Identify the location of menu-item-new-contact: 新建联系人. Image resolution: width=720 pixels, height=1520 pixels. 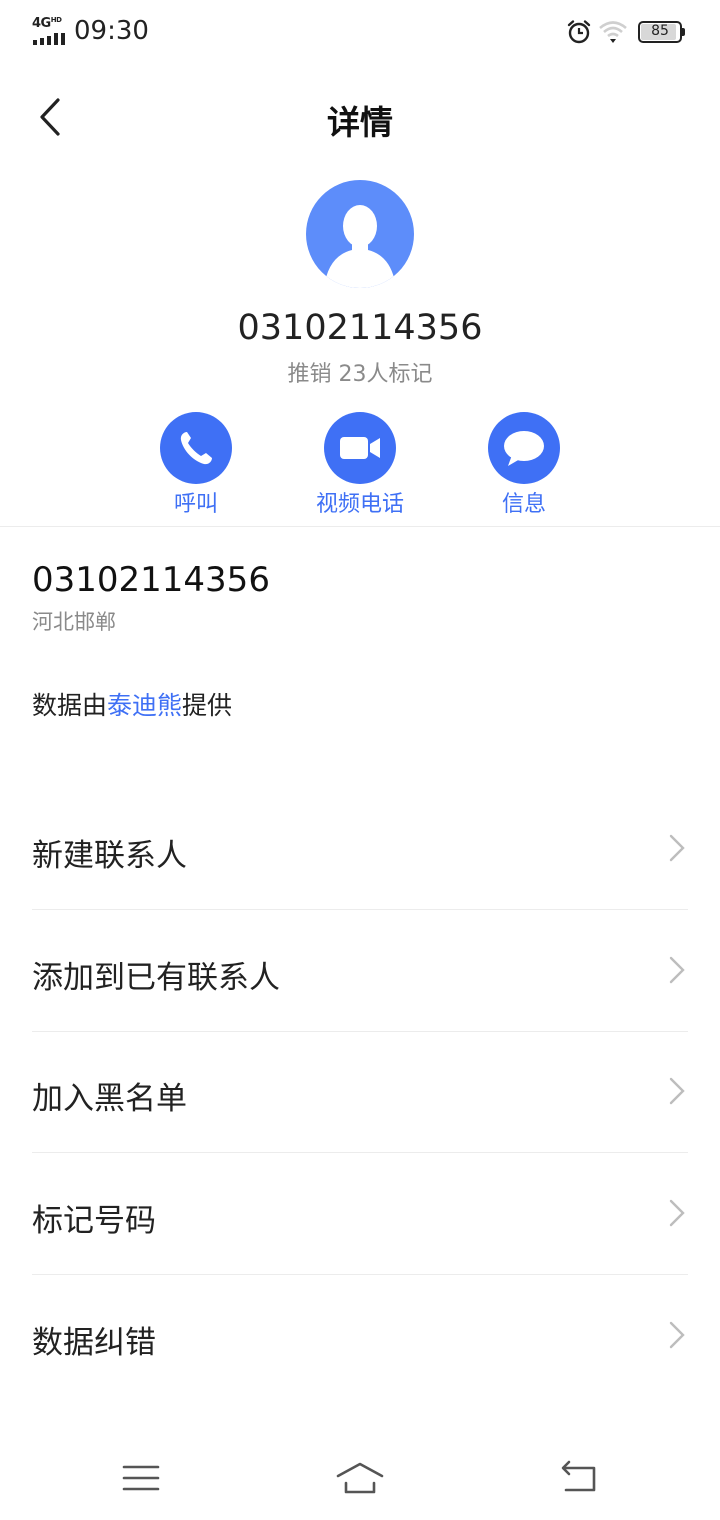
(360, 849).